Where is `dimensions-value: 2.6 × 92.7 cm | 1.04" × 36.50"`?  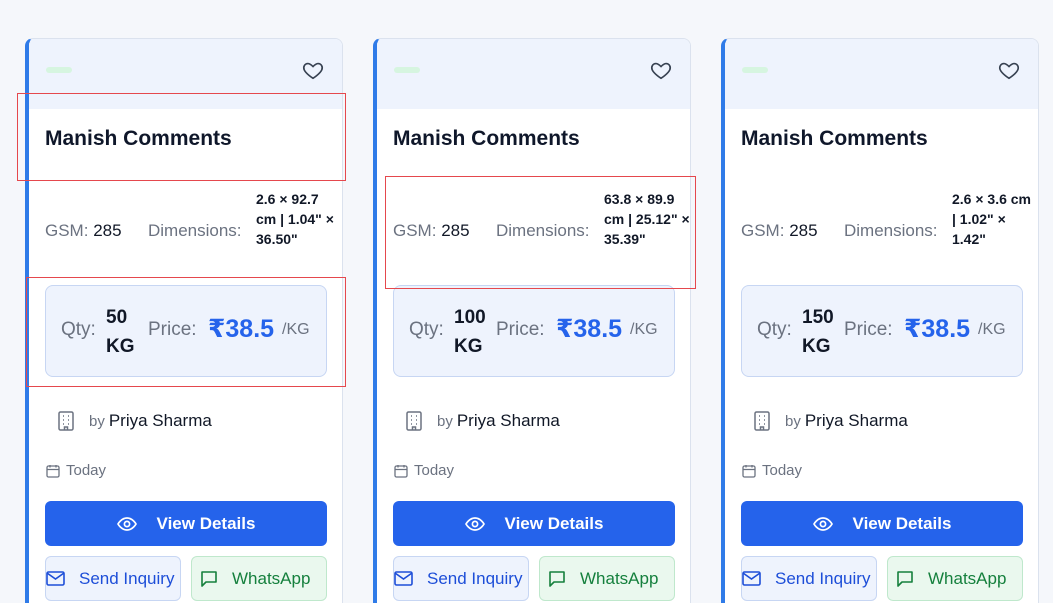 dimensions-value: 2.6 × 92.7 cm | 1.04" × 36.50" is located at coordinates (295, 219).